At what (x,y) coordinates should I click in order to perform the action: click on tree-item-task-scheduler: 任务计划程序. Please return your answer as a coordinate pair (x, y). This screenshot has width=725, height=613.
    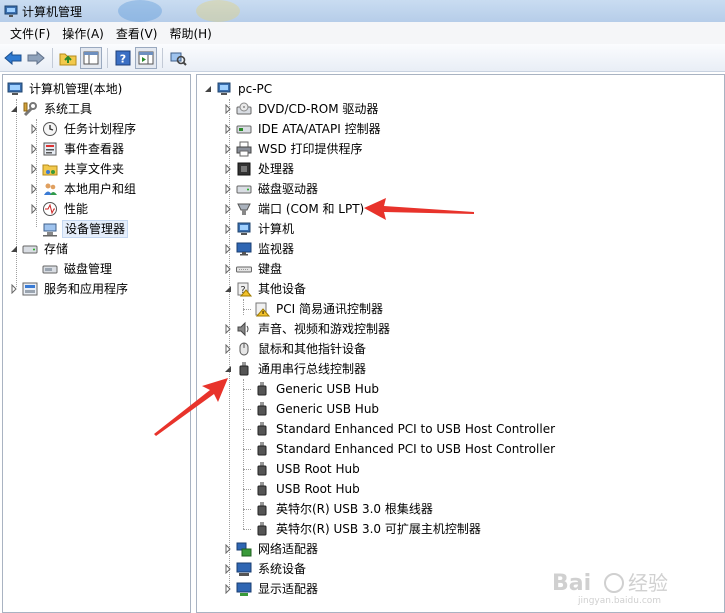
    Looking at the image, I should click on (83, 129).